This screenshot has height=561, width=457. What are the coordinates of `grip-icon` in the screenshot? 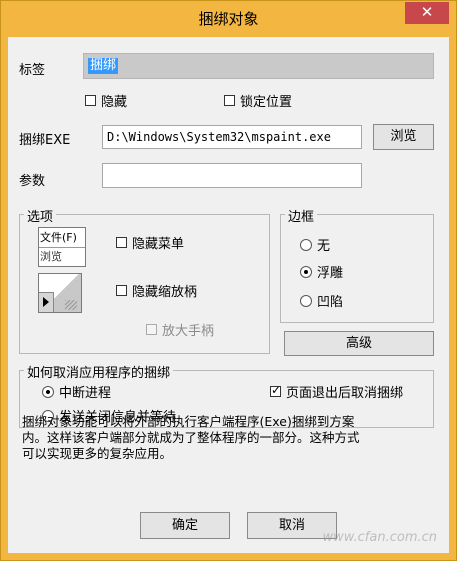 It's located at (71, 305).